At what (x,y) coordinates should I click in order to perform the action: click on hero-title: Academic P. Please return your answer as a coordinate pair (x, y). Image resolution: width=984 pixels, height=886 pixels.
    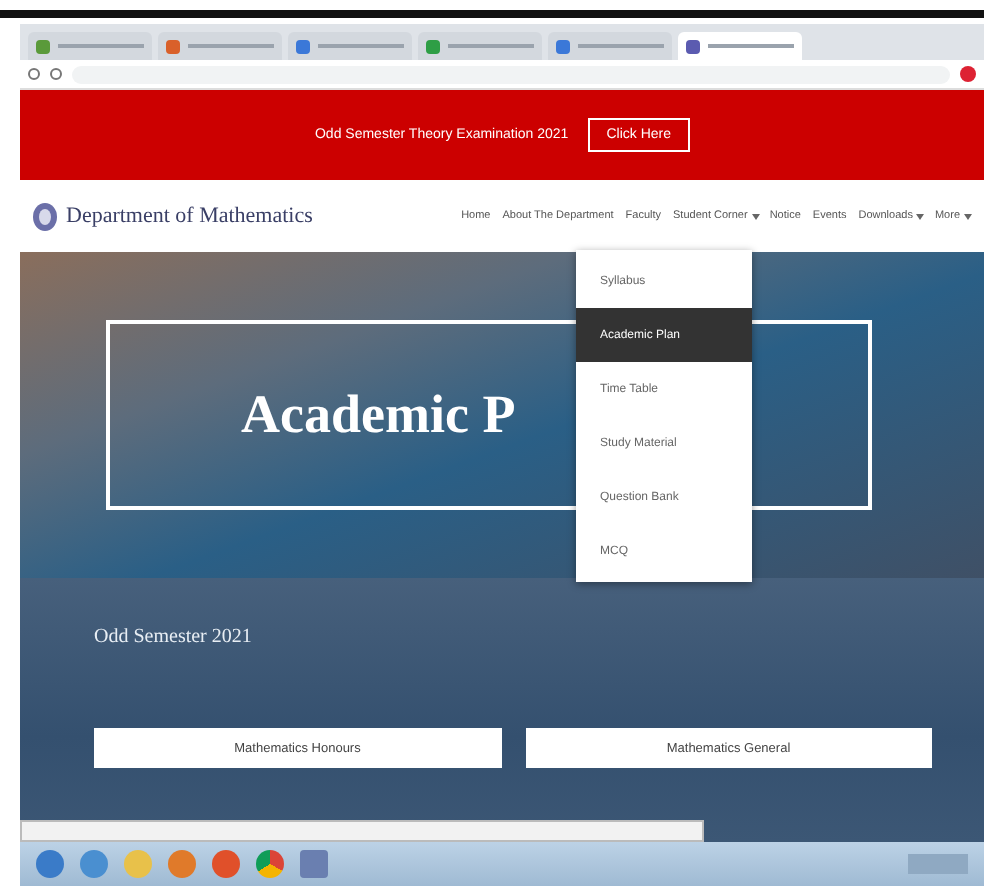
    Looking at the image, I should click on (378, 415).